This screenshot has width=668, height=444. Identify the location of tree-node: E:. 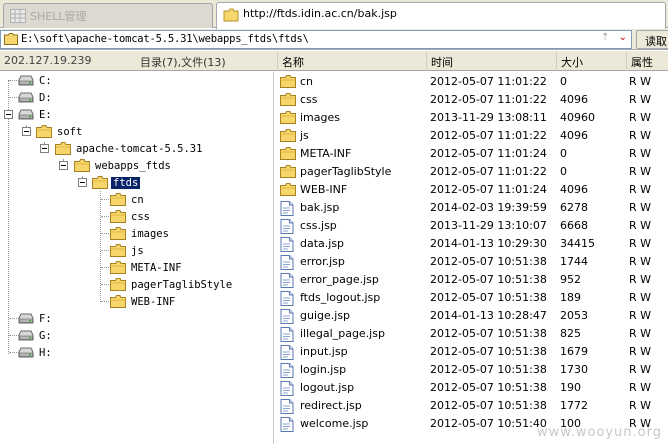
(36, 115).